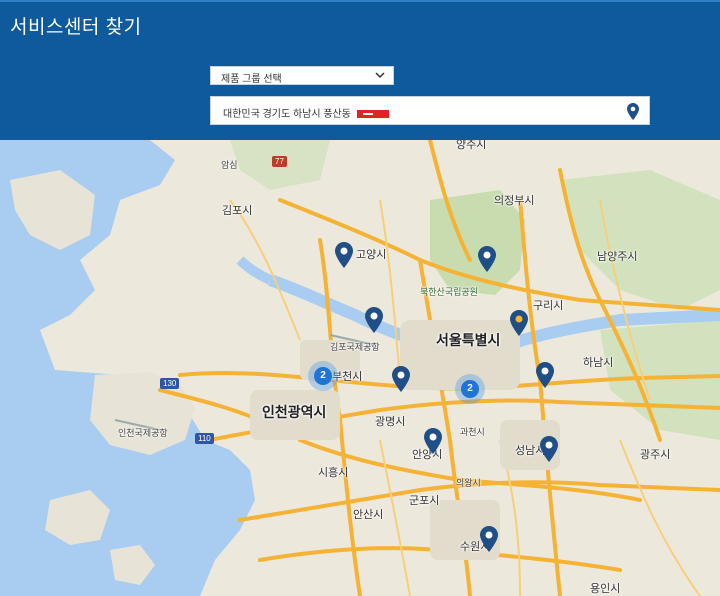 This screenshot has height=596, width=720. I want to click on page-title: 서비스센터 찾기, so click(76, 27).